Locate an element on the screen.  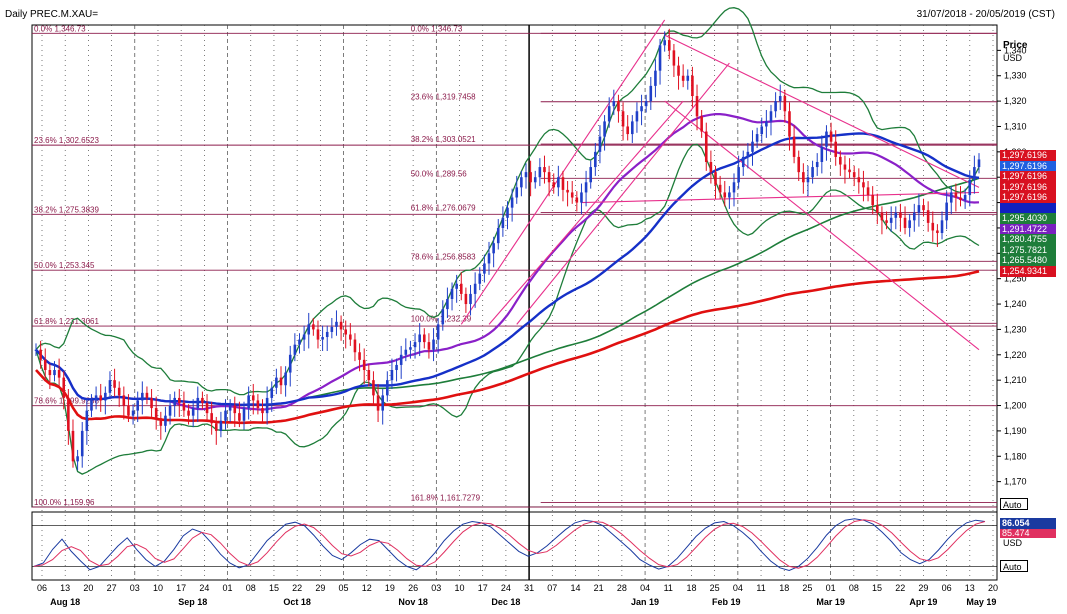
oscillator-unit-label: USD is located at coordinates (1013, 543).